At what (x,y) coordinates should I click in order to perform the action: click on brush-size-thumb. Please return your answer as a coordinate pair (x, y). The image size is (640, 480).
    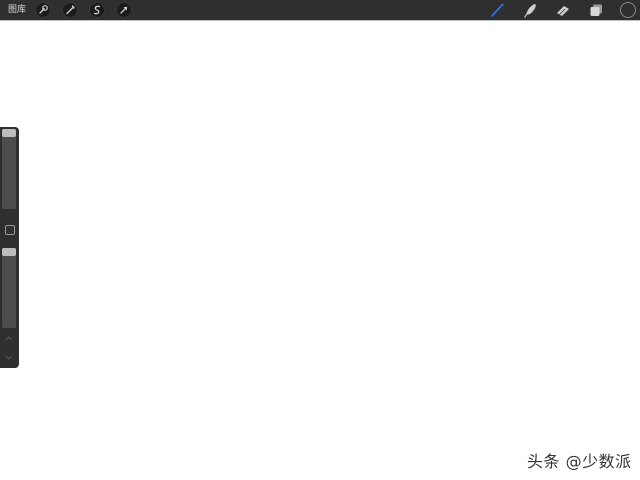
    Looking at the image, I should click on (9, 133).